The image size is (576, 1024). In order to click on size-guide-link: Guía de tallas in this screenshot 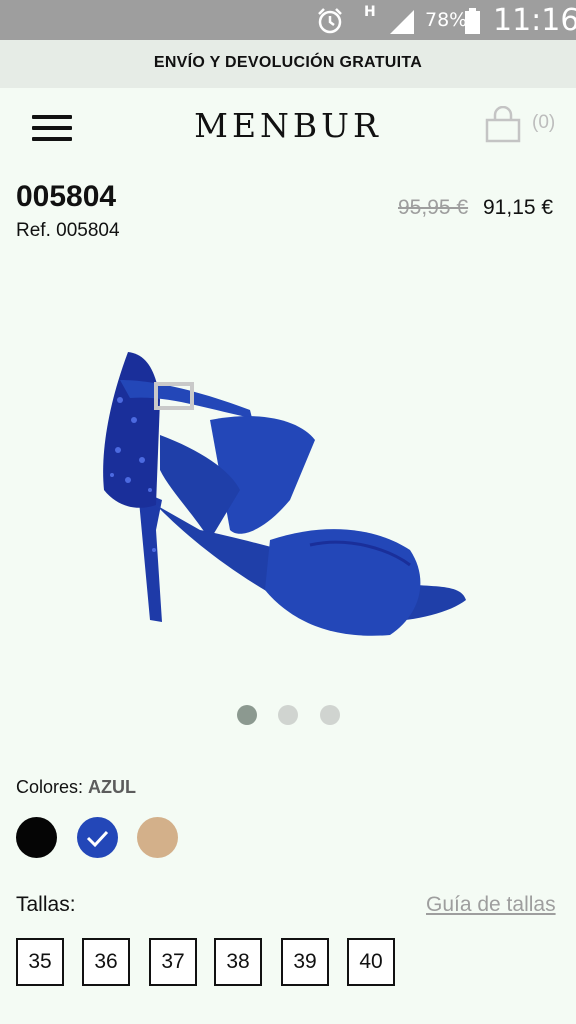, I will do `click(491, 905)`.